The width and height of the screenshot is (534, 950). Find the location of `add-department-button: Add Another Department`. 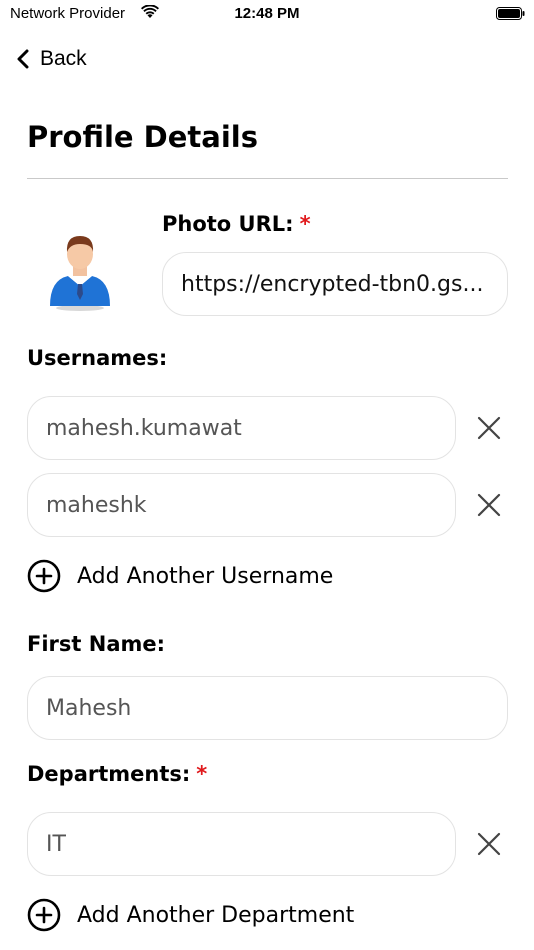

add-department-button: Add Another Department is located at coordinates (190, 915).